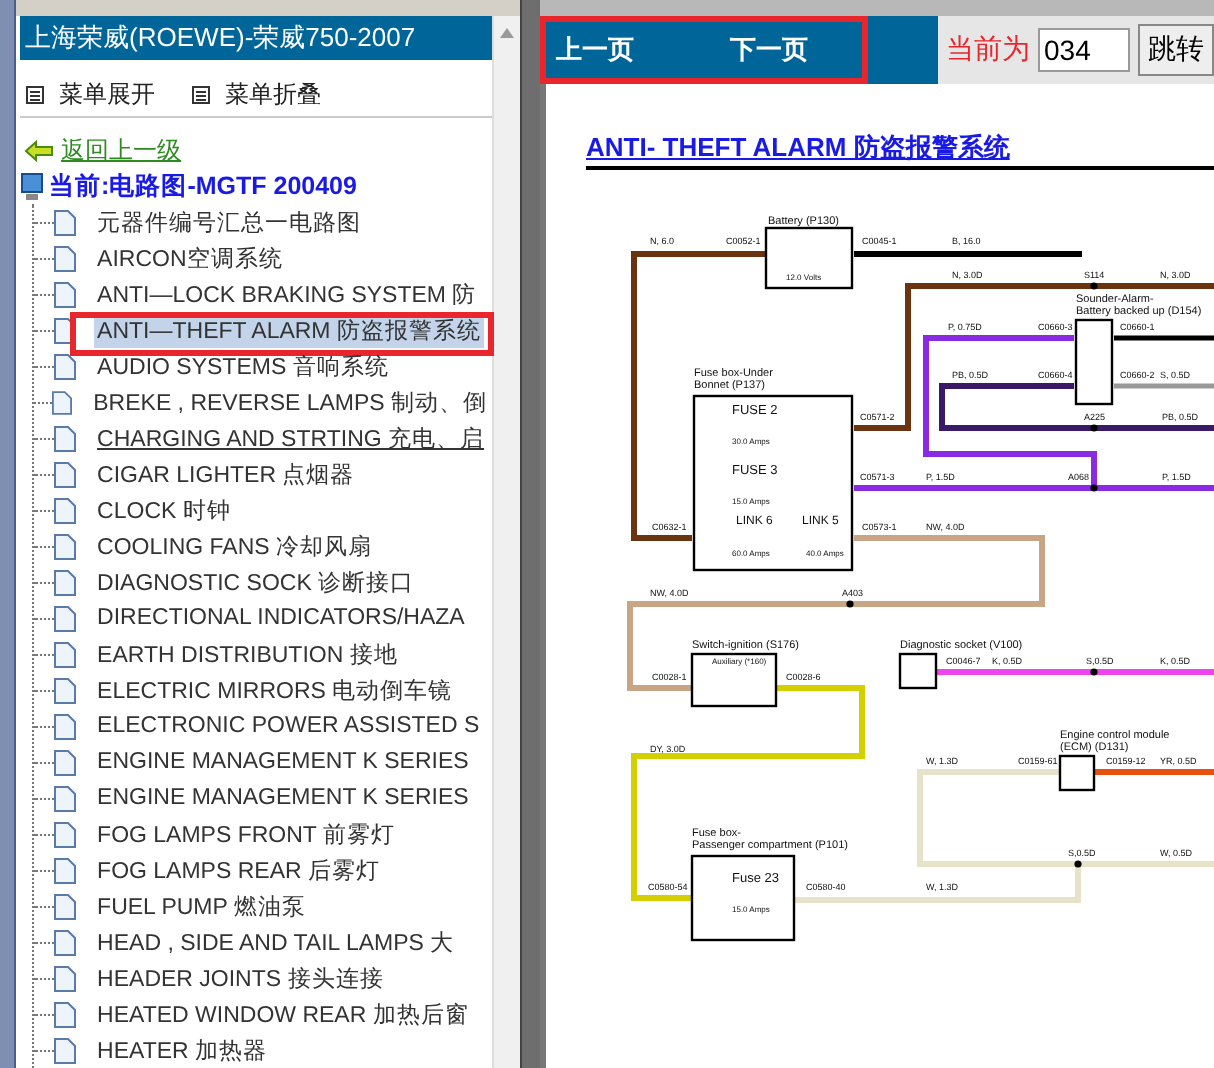  Describe the element at coordinates (256, 582) in the screenshot. I see `tree-item: DIAGNOSTIC SOCK 诊断接口` at that location.